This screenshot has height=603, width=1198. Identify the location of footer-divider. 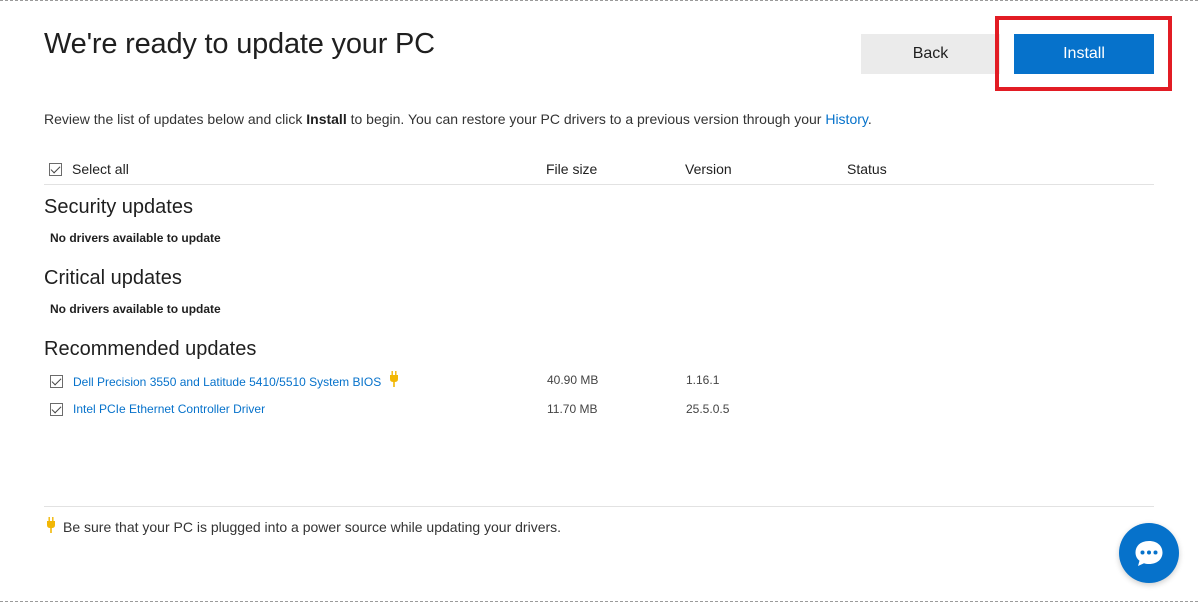
(599, 506).